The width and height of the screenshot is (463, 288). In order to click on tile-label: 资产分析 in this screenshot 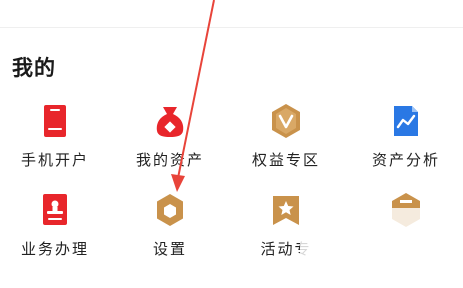, I will do `click(405, 160)`.